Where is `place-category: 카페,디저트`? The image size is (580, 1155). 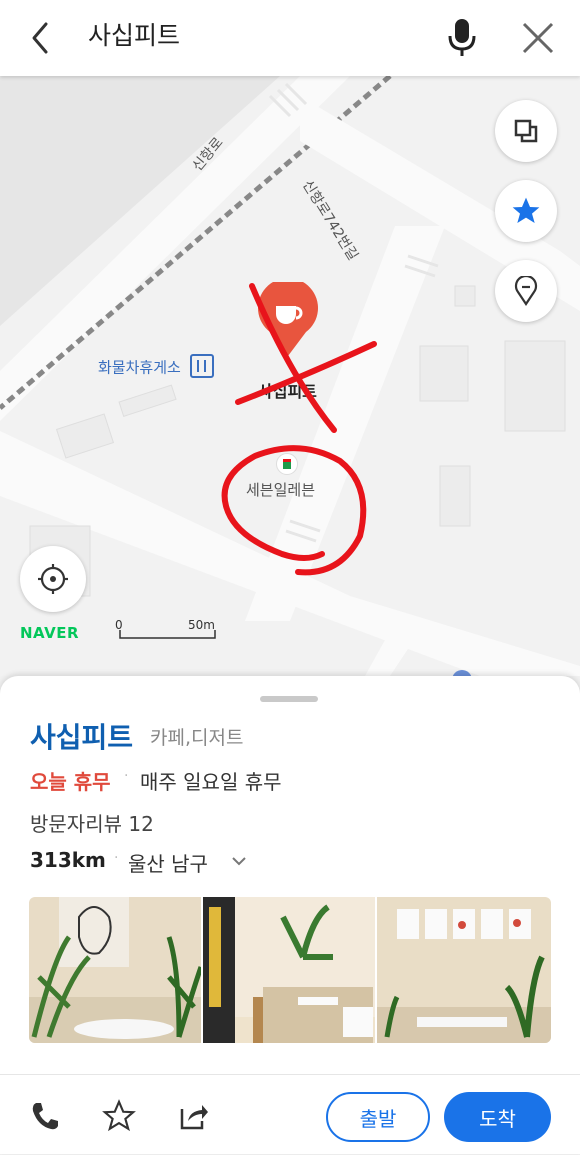
place-category: 카페,디저트 is located at coordinates (197, 738).